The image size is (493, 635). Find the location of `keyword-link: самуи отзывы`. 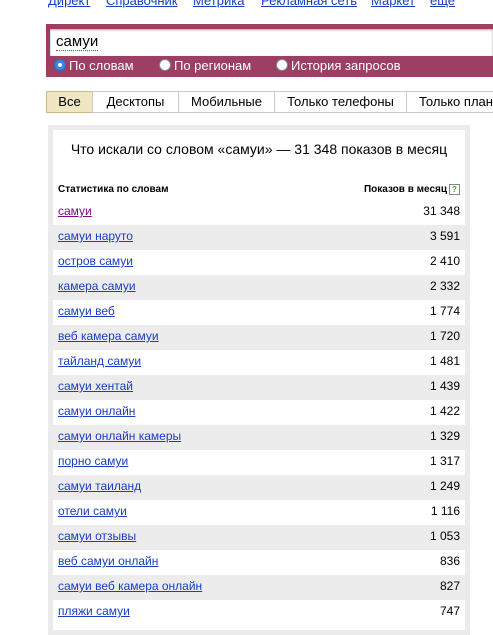

keyword-link: самуи отзывы is located at coordinates (97, 536).